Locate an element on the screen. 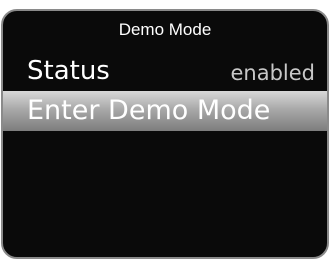  status-value: enabled is located at coordinates (272, 73).